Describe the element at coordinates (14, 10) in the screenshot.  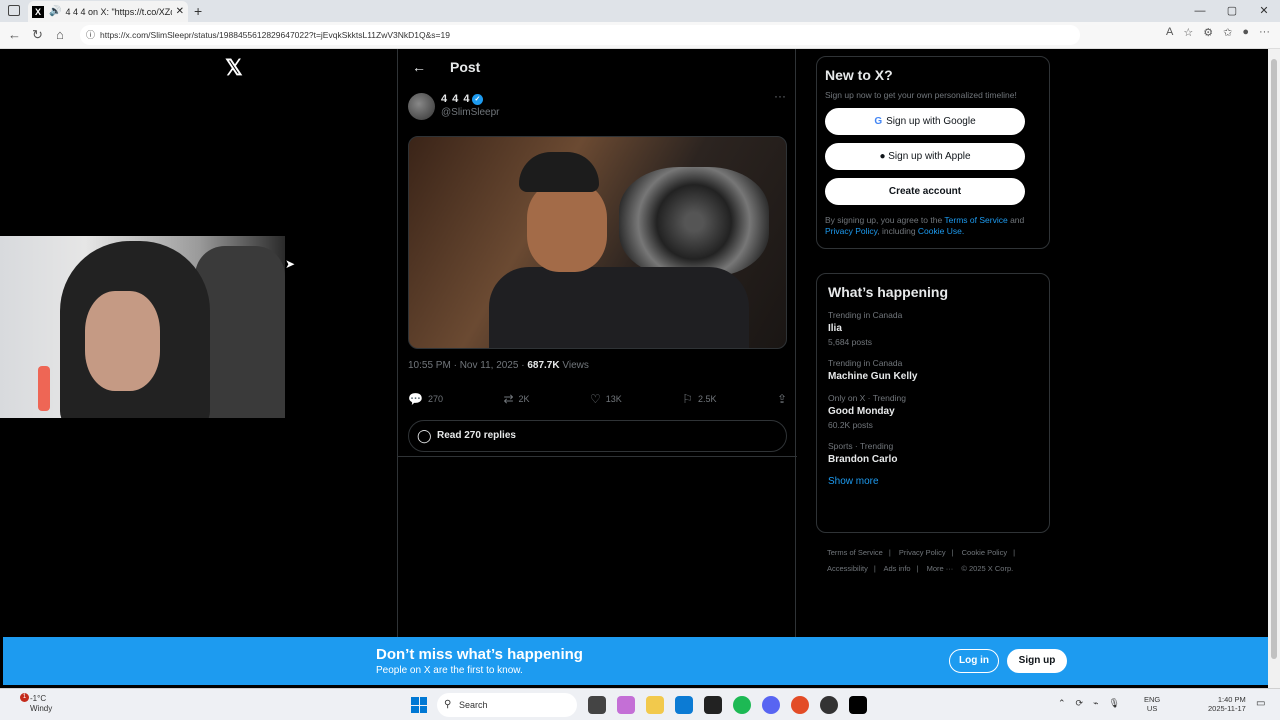
I see `tab-actions-icon` at that location.